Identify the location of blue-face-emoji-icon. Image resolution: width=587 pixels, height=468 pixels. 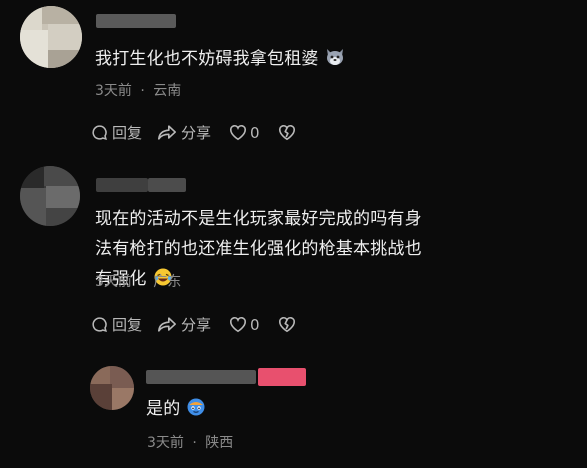
(196, 407).